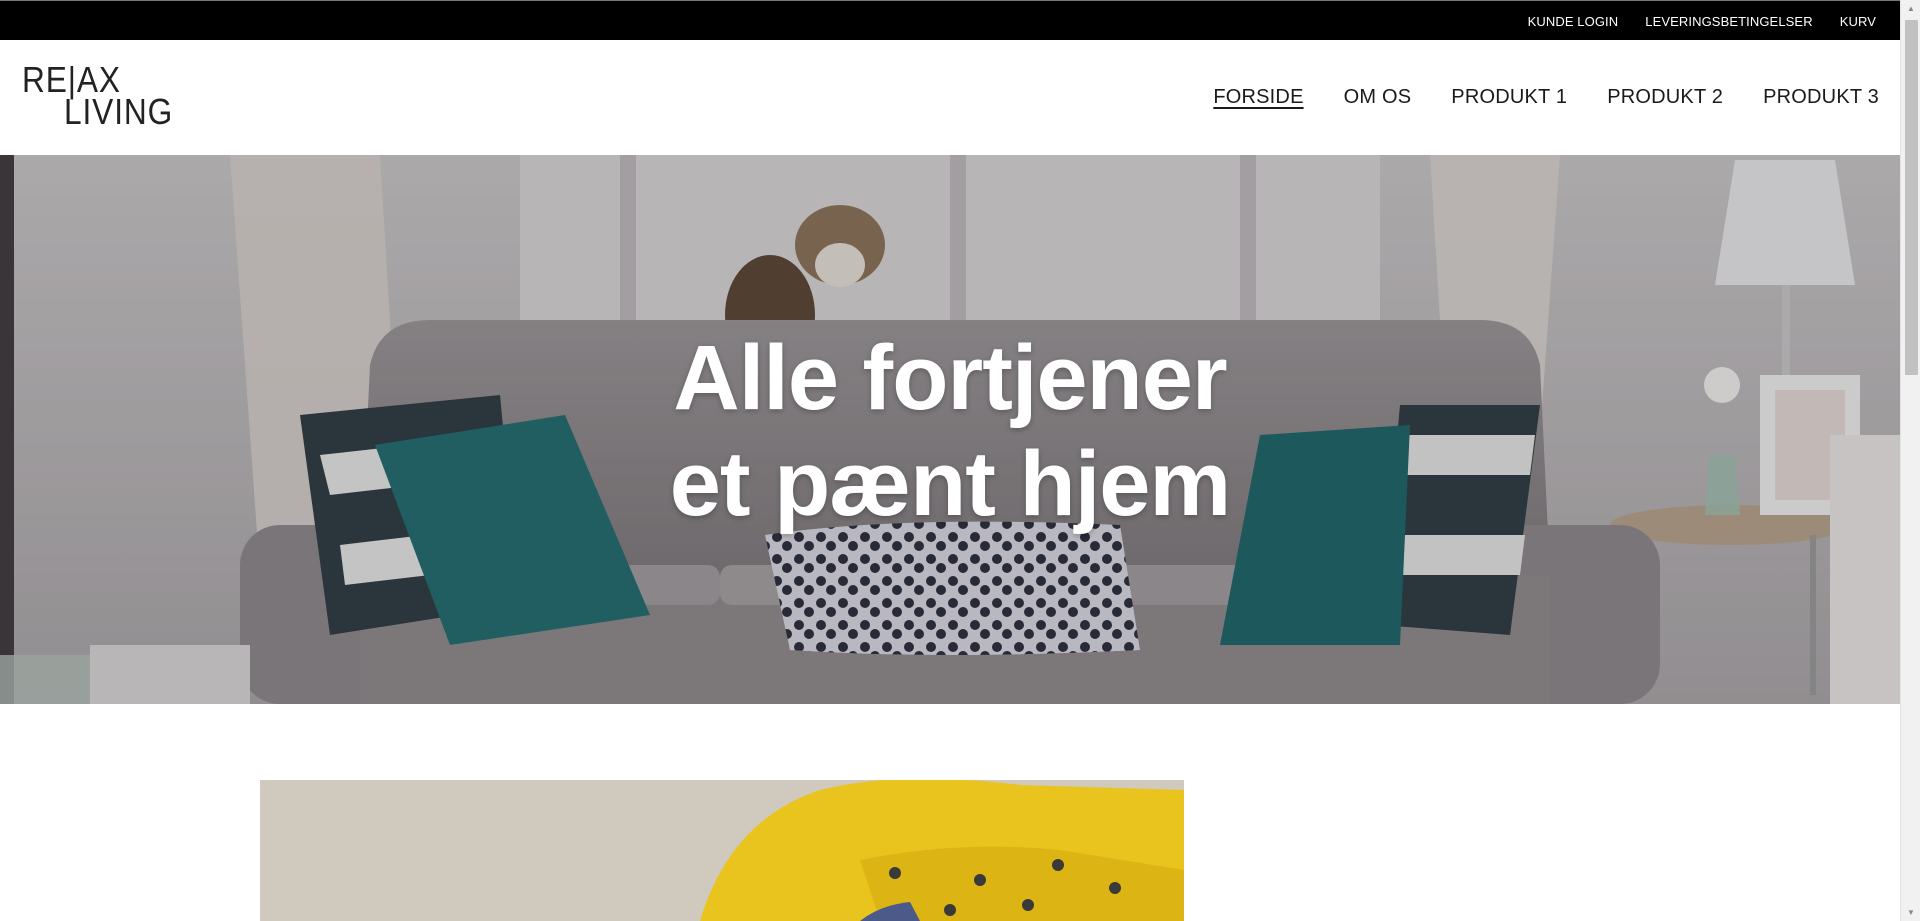  Describe the element at coordinates (1910, 912) in the screenshot. I see `scroll-down-arrow-icon: ▼` at that location.